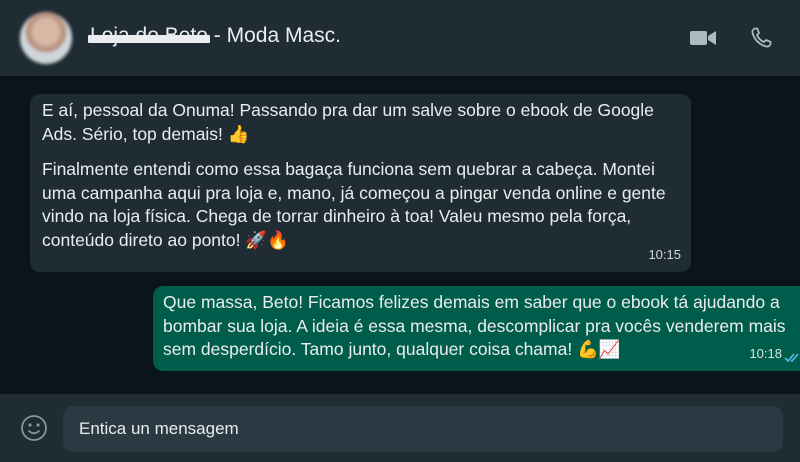 The height and width of the screenshot is (462, 800). What do you see at coordinates (423, 429) in the screenshot?
I see `message-input: Entica un mensagem` at bounding box center [423, 429].